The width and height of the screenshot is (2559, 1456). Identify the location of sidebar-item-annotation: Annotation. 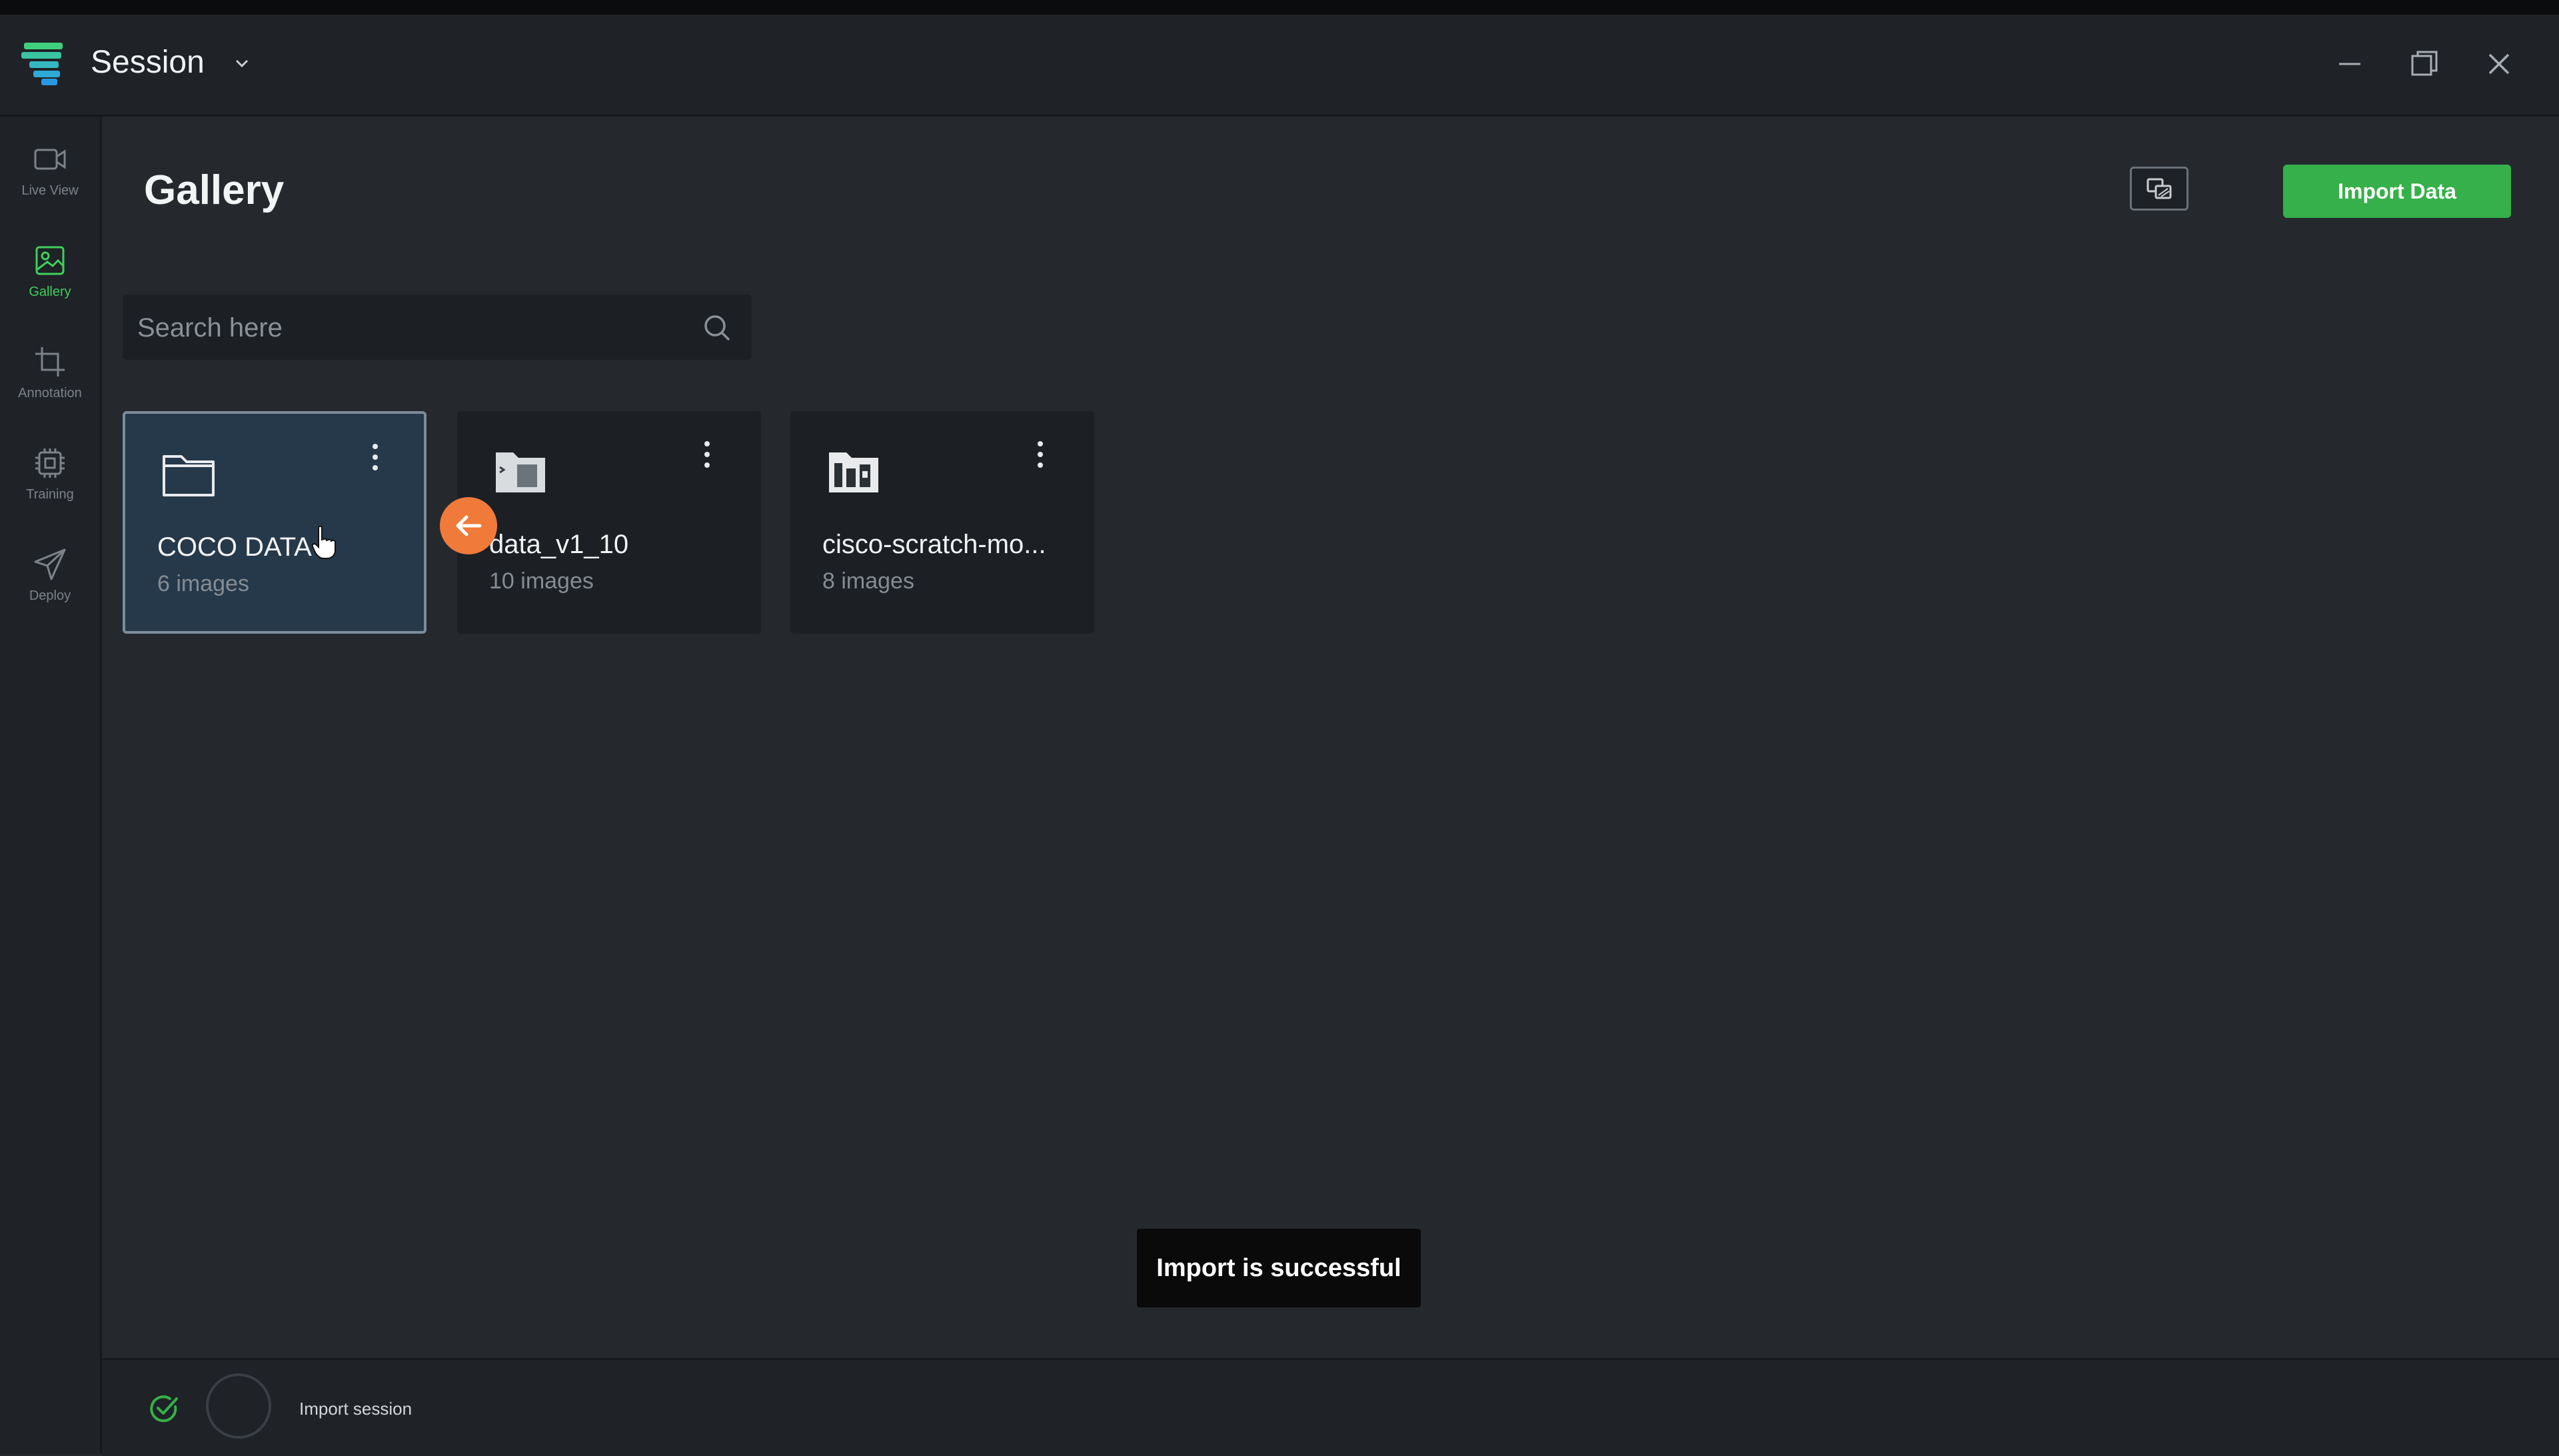
(50, 386).